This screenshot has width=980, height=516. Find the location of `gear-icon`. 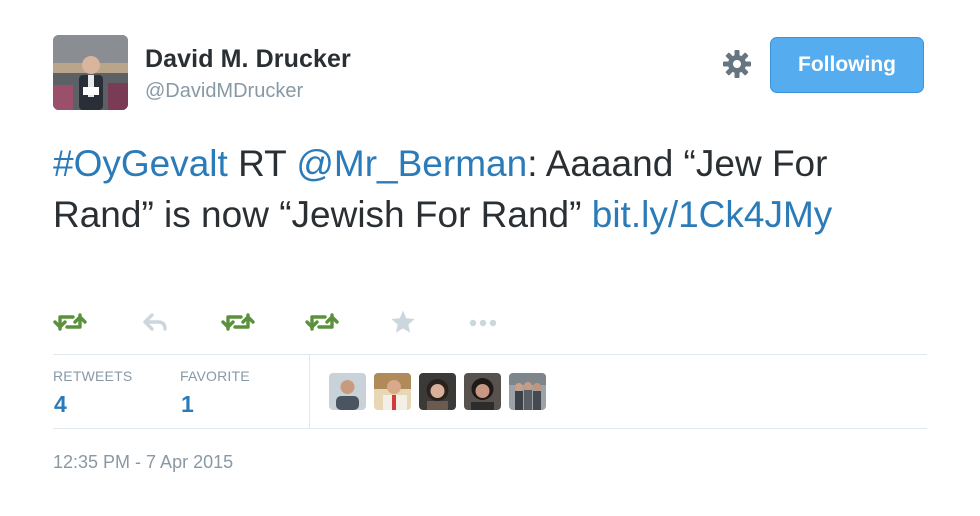

gear-icon is located at coordinates (737, 64).